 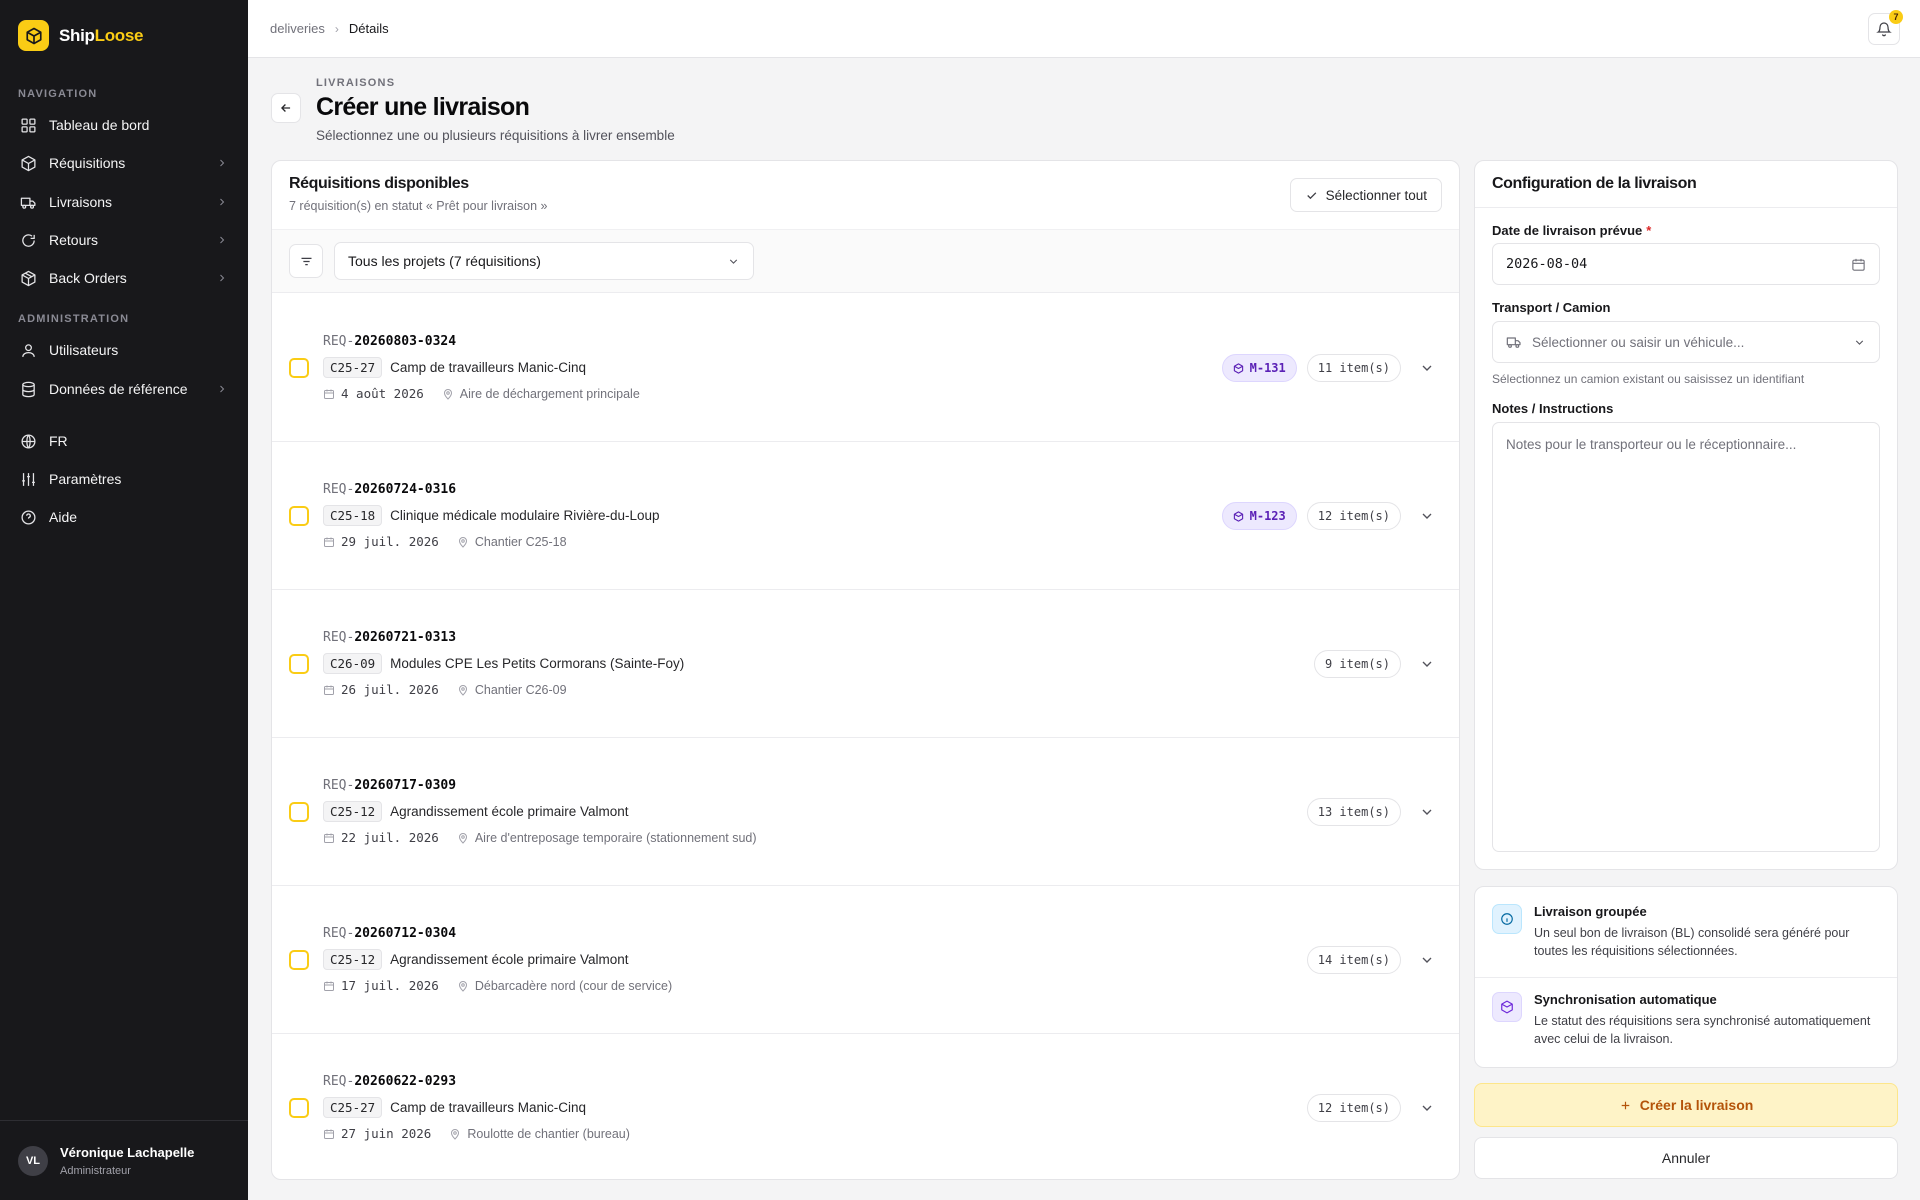 What do you see at coordinates (124, 1160) in the screenshot?
I see `user-profile: VL Véronique Lachapelle Administrateur` at bounding box center [124, 1160].